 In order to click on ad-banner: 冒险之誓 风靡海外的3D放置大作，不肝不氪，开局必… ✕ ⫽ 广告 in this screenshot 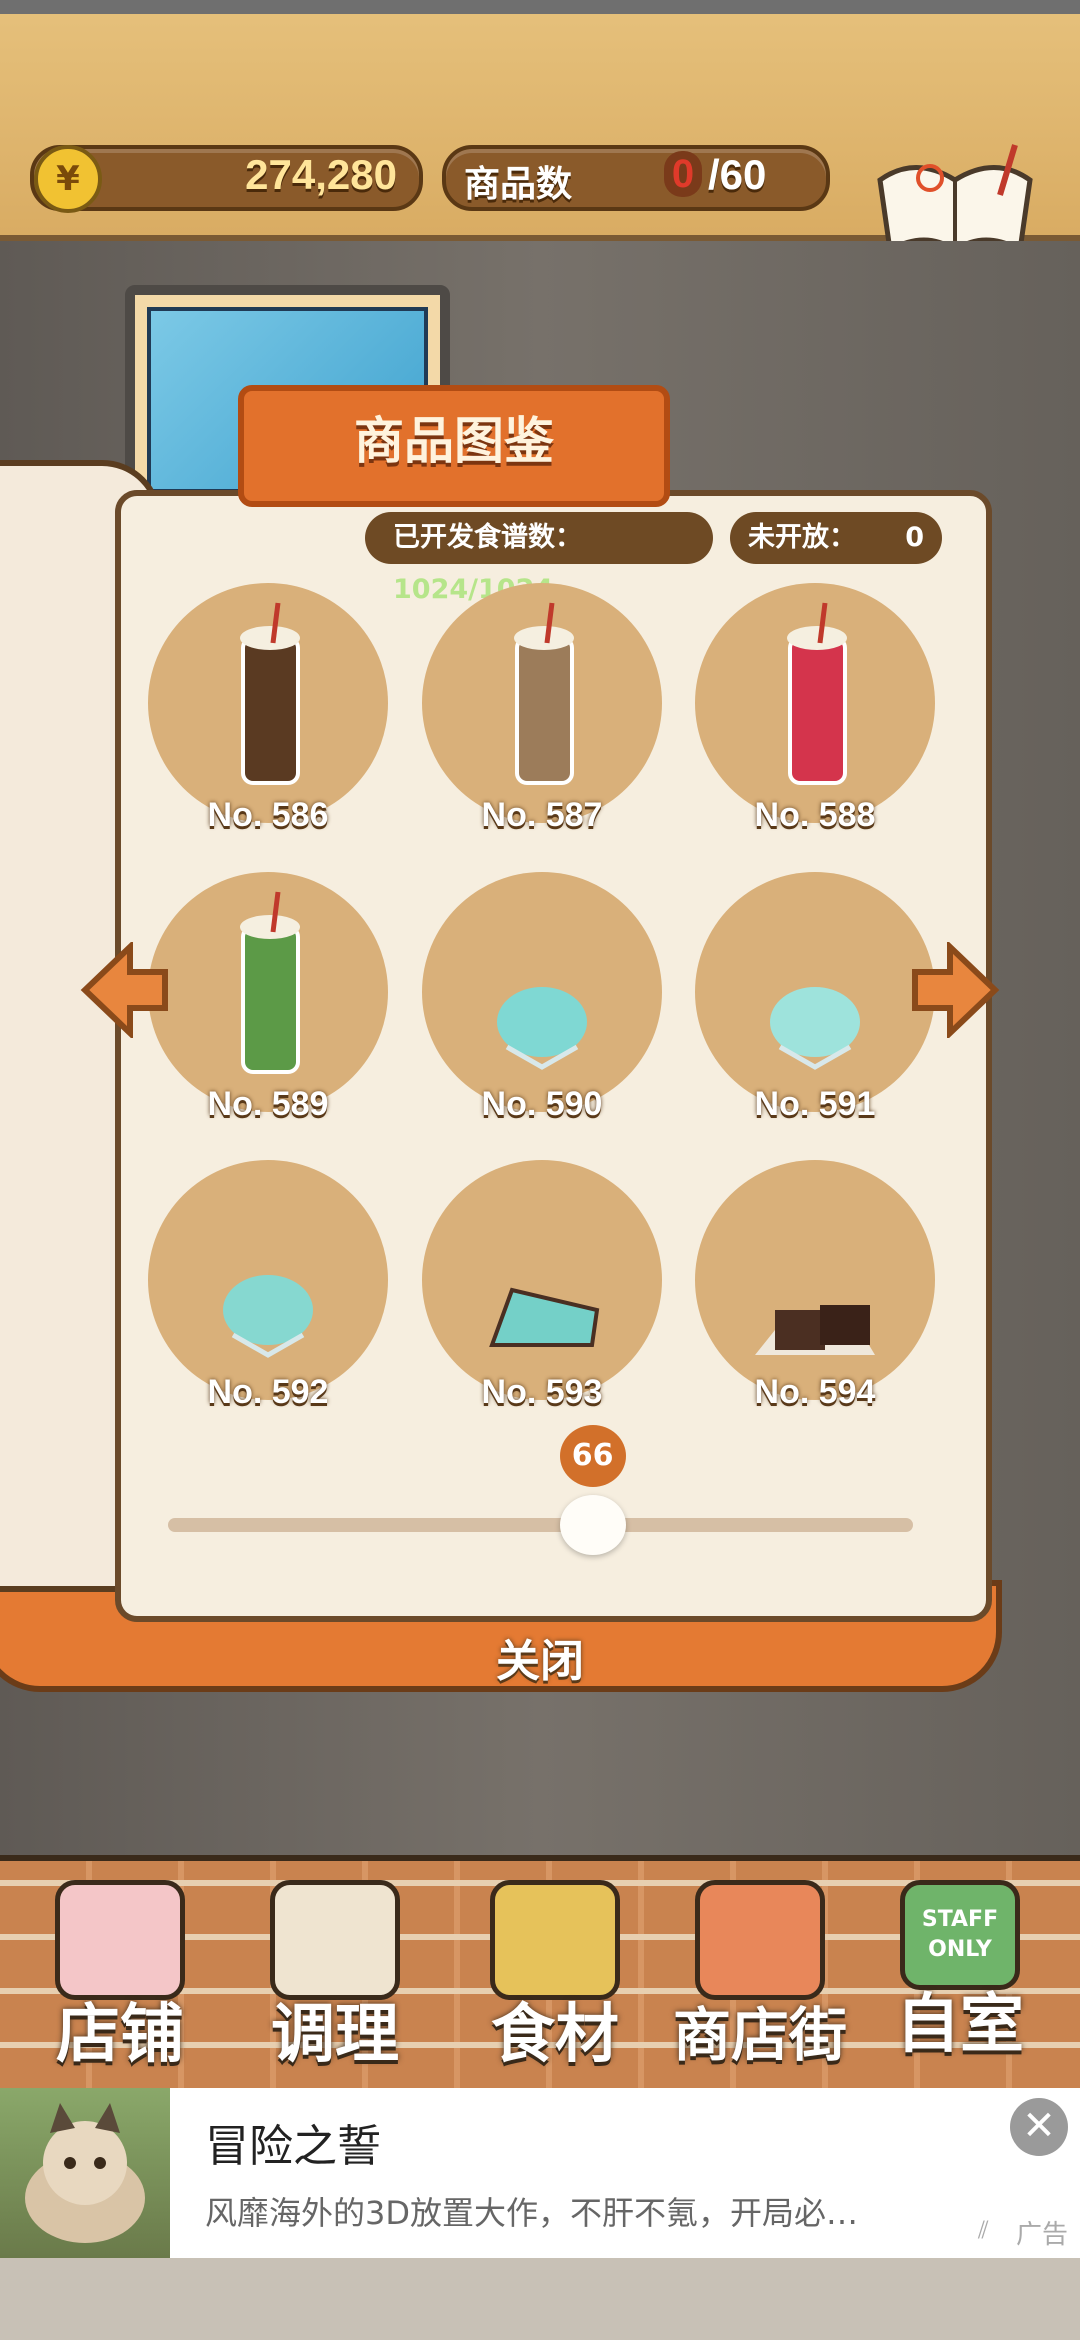, I will do `click(540, 2173)`.